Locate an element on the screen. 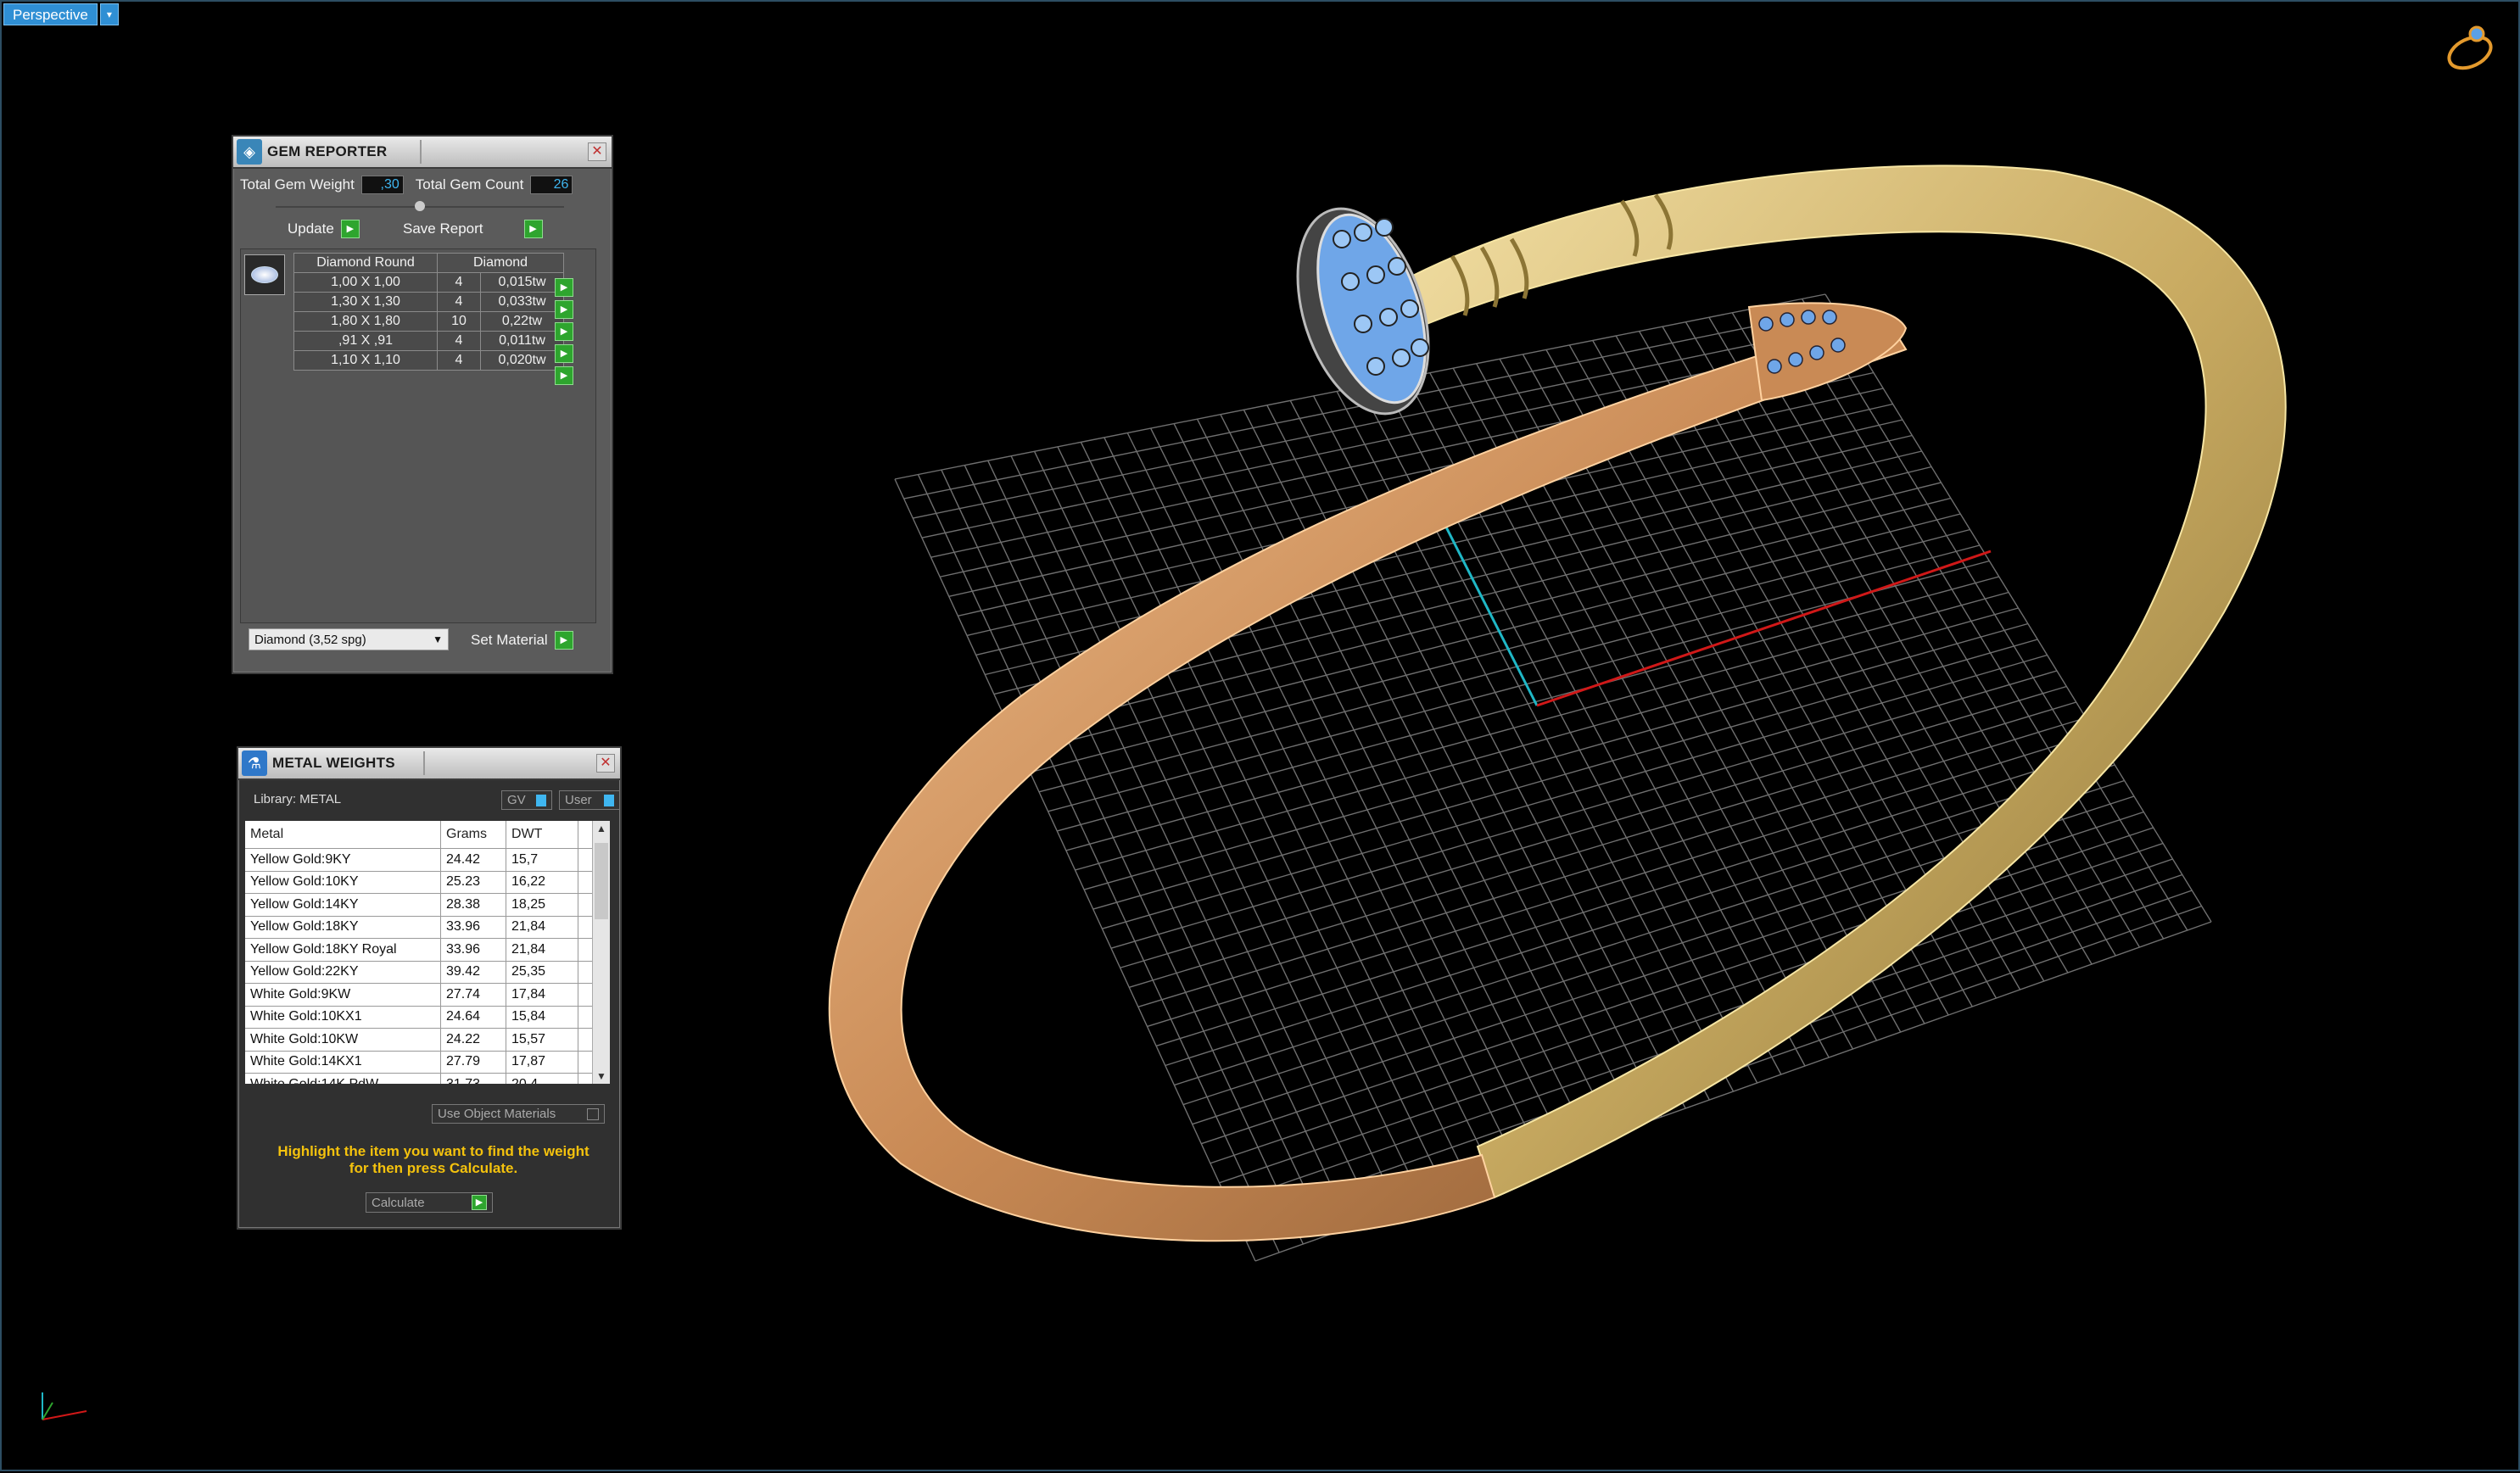 The height and width of the screenshot is (1473, 2520). gem-reporter-titlebar: ◈ GEM REPORTER ✕ is located at coordinates (422, 153).